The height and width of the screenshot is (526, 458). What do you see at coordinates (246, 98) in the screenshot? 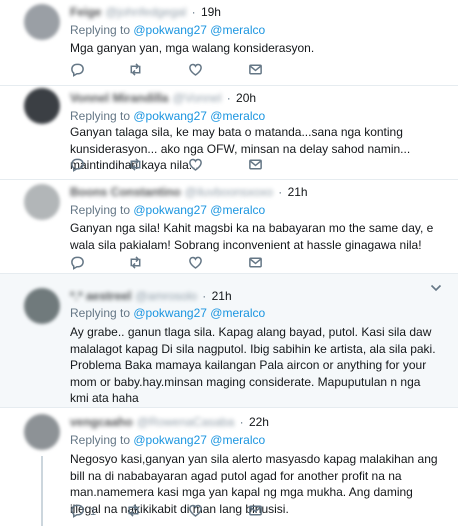
I see `timestamp: 20h` at bounding box center [246, 98].